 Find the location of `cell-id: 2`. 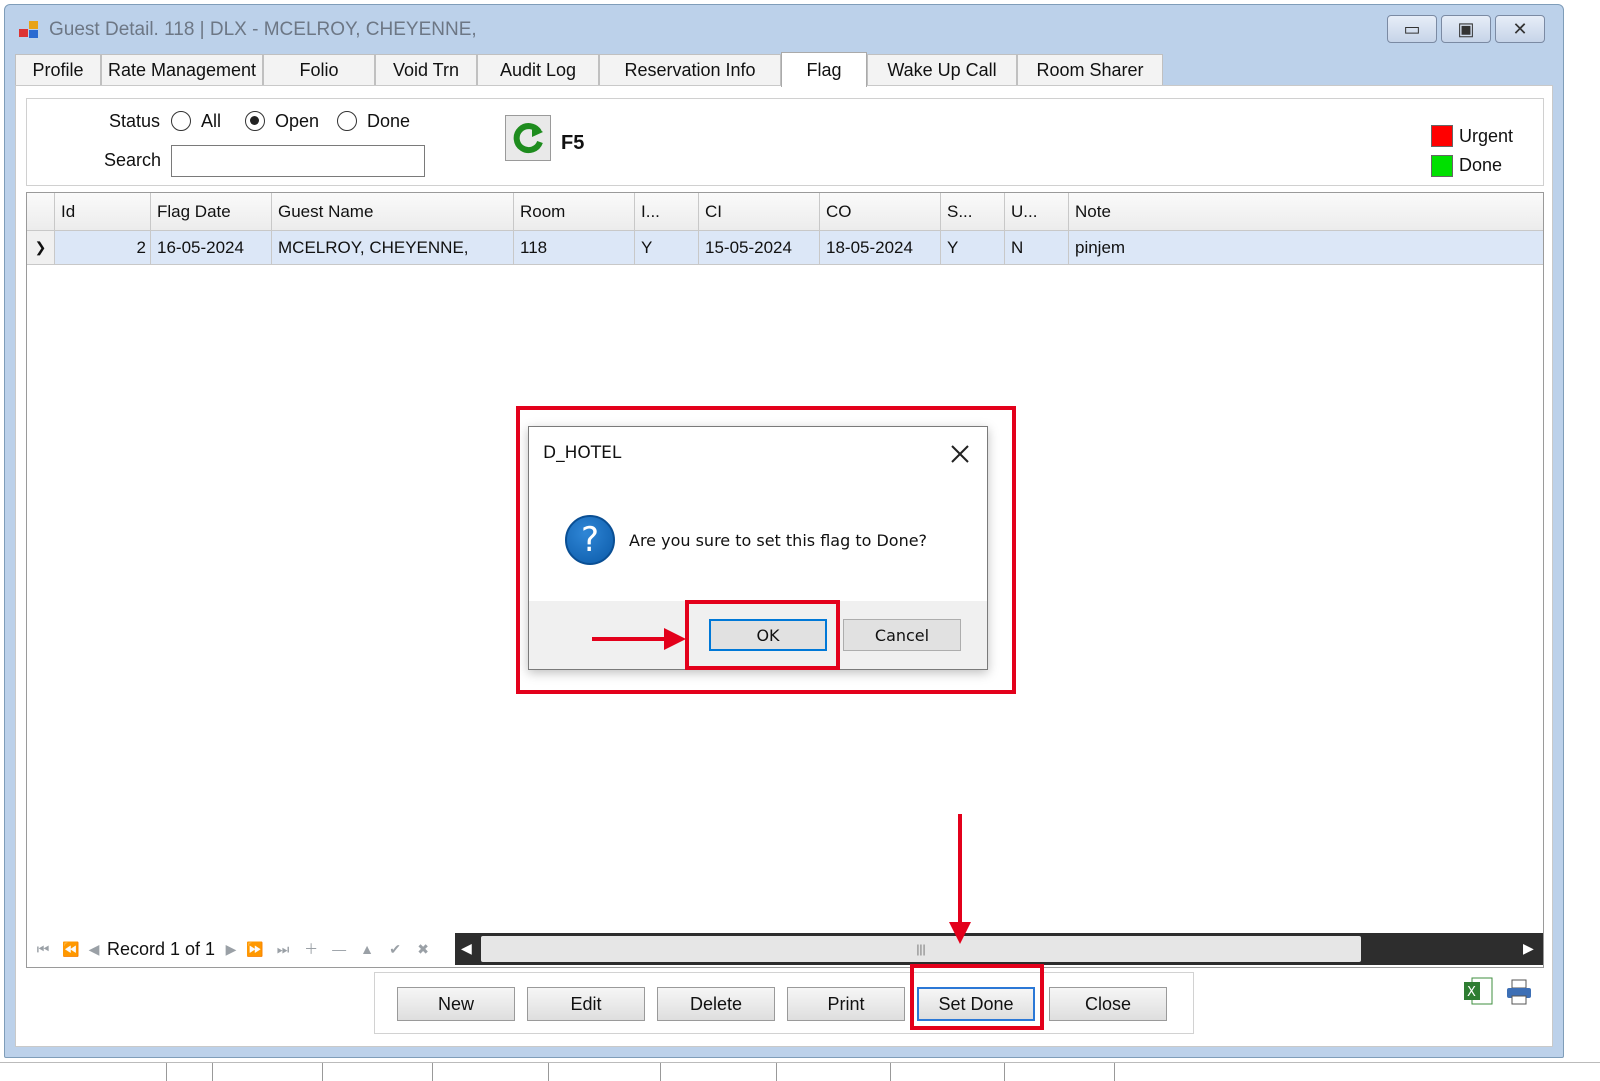

cell-id: 2 is located at coordinates (103, 247).